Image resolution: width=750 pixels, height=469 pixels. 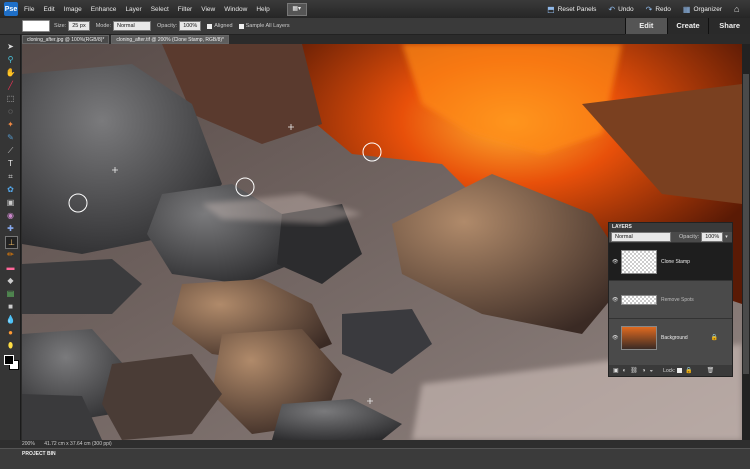 I want to click on aligned-label: Aligned, so click(x=223, y=26).